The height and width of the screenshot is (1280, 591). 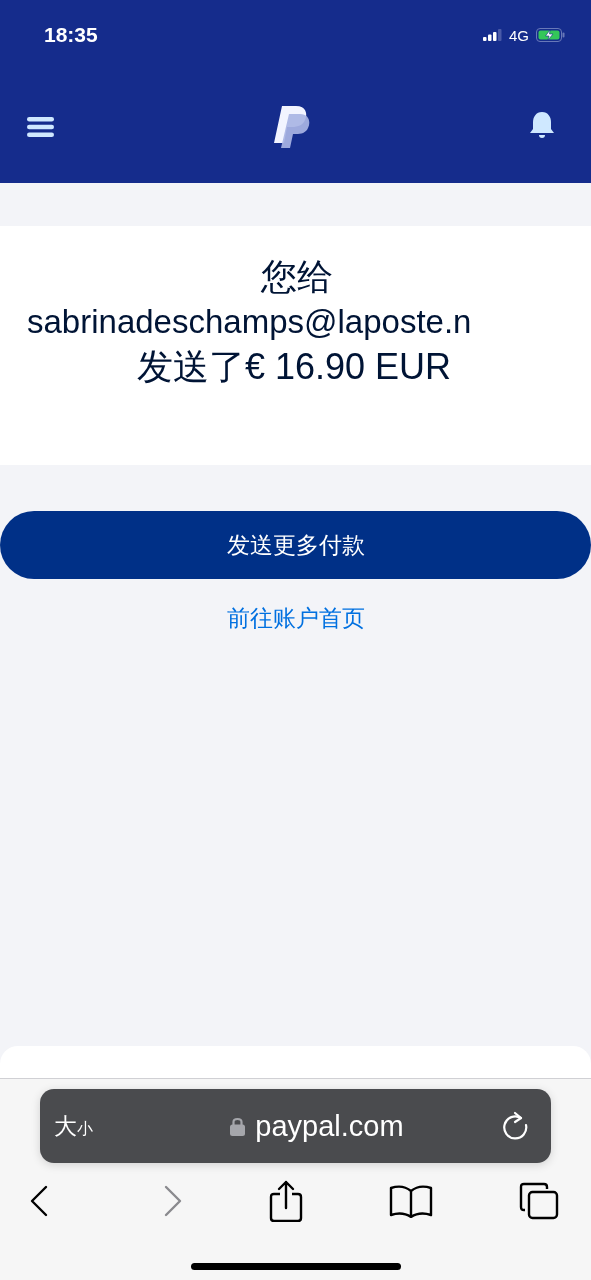 What do you see at coordinates (285, 1201) in the screenshot?
I see `share-icon` at bounding box center [285, 1201].